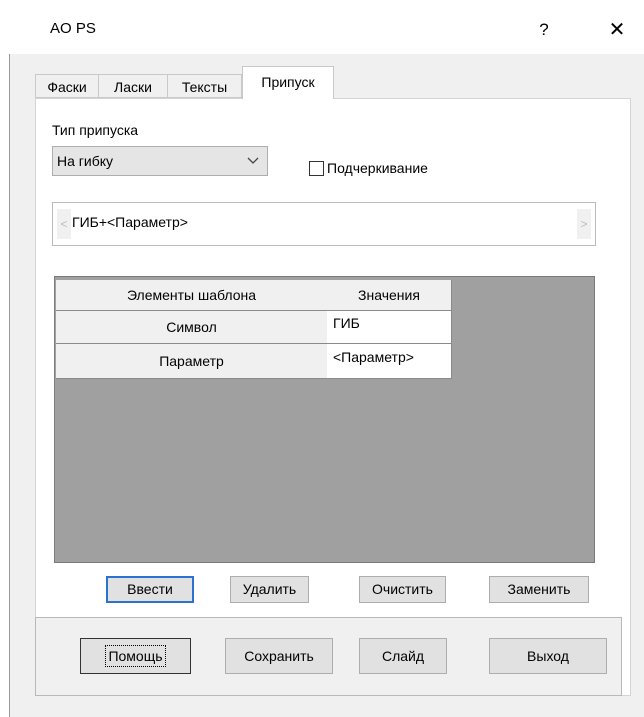 This screenshot has width=644, height=717. I want to click on grid-row-value: <Параметр>, so click(389, 361).